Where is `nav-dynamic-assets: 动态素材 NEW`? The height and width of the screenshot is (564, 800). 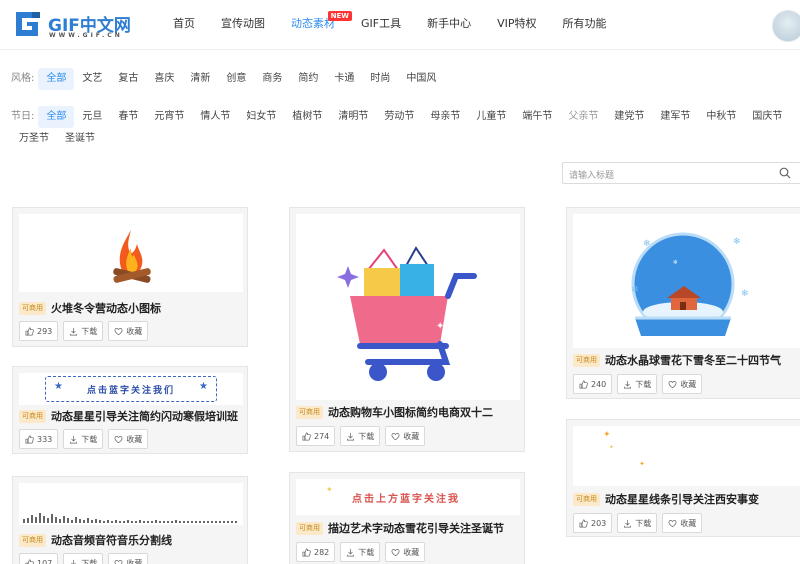 nav-dynamic-assets: 动态素材 NEW is located at coordinates (315, 25).